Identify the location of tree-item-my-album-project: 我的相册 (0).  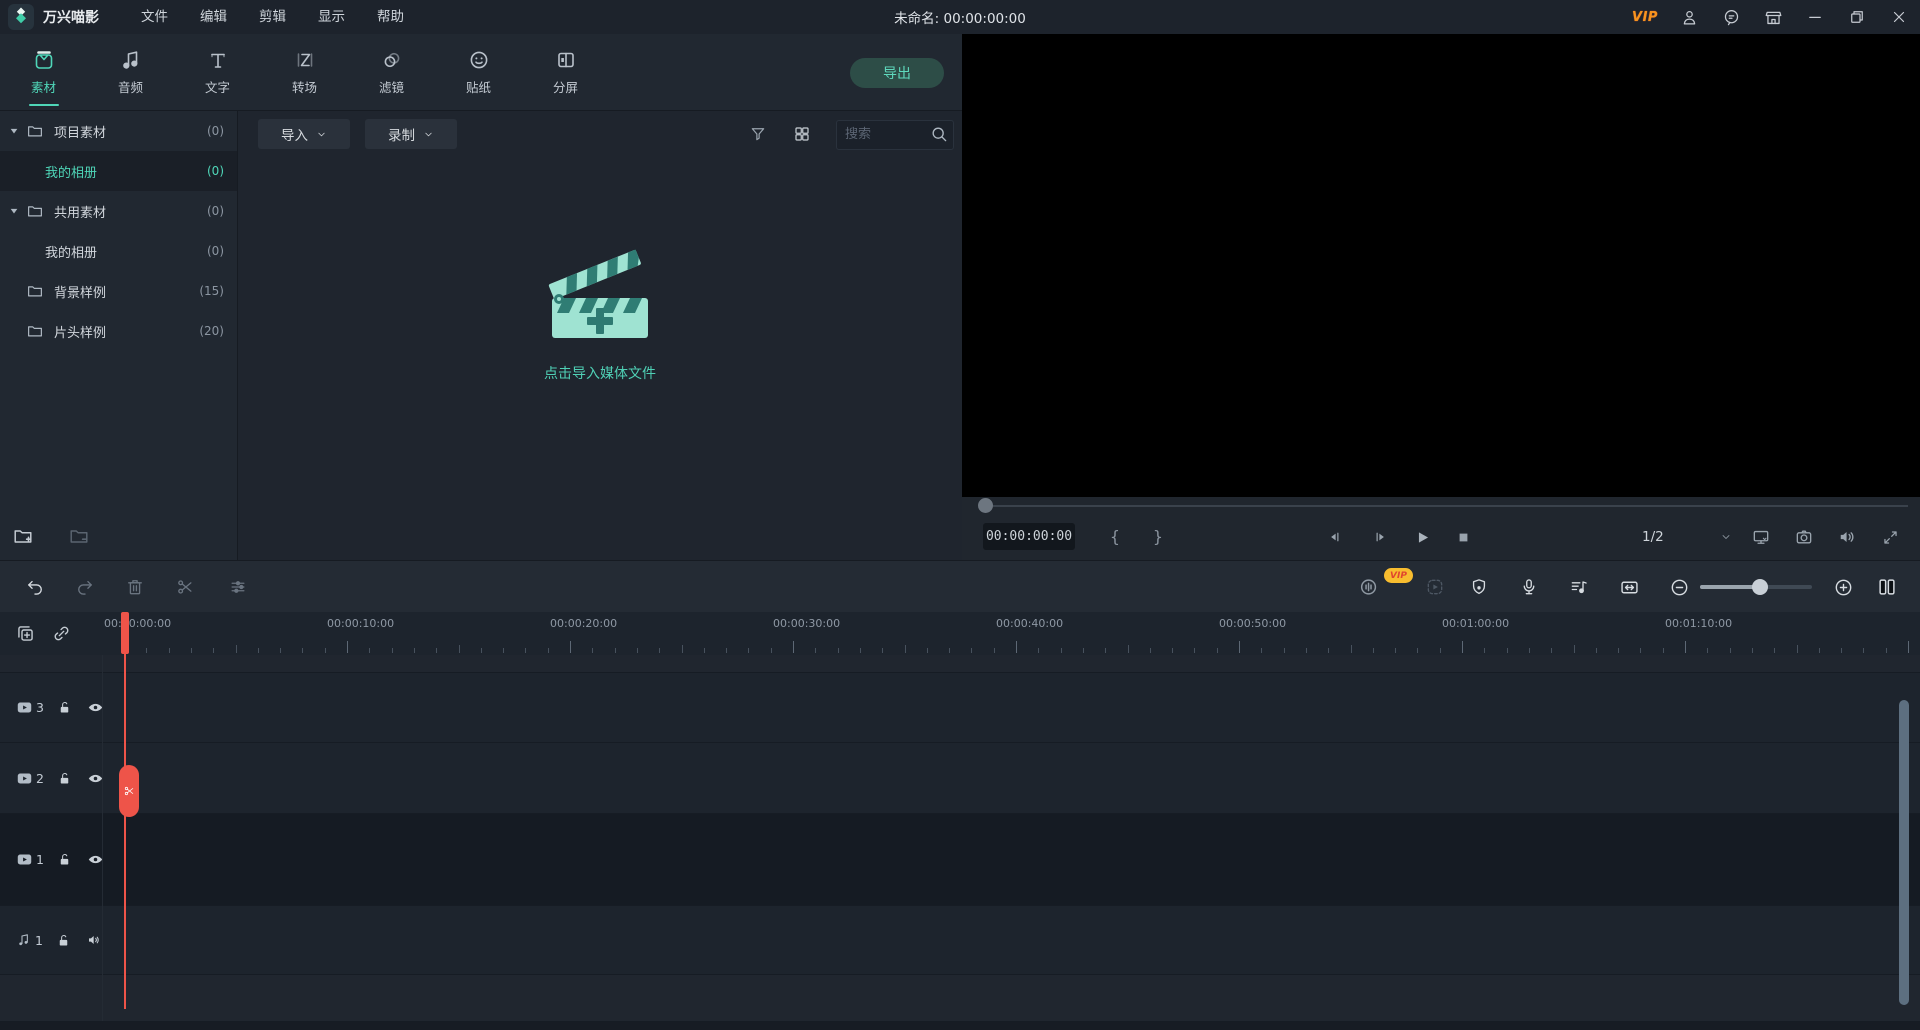
(118, 171).